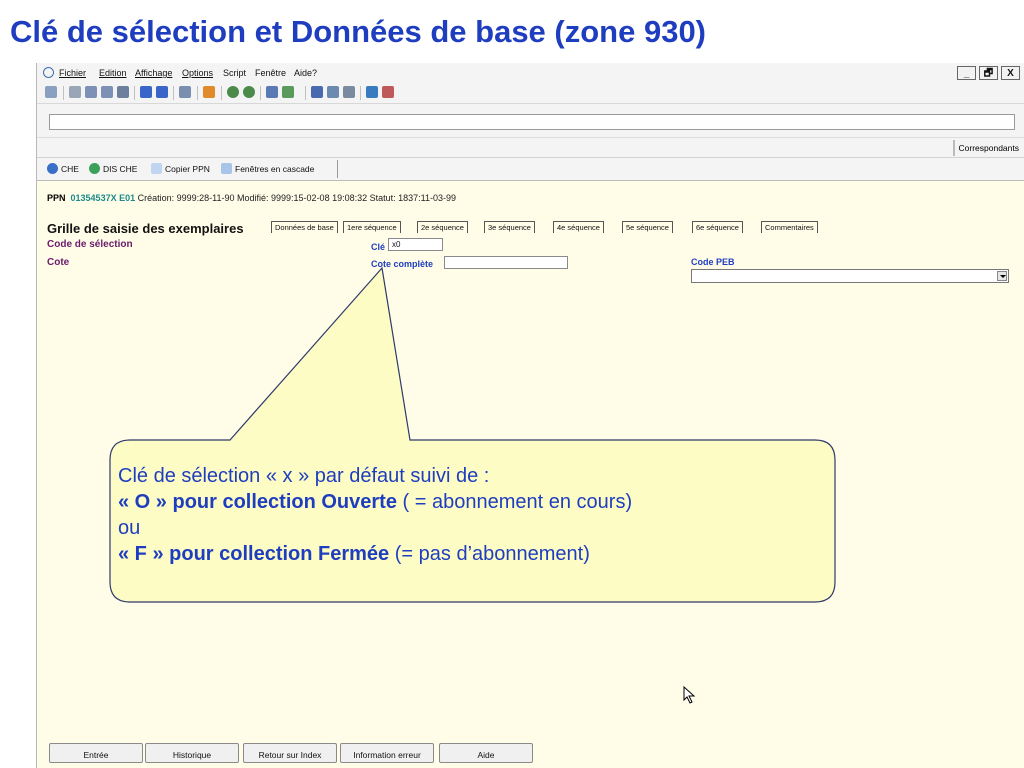 The image size is (1024, 768). Describe the element at coordinates (52, 168) in the screenshot. I see `che-icon` at that location.